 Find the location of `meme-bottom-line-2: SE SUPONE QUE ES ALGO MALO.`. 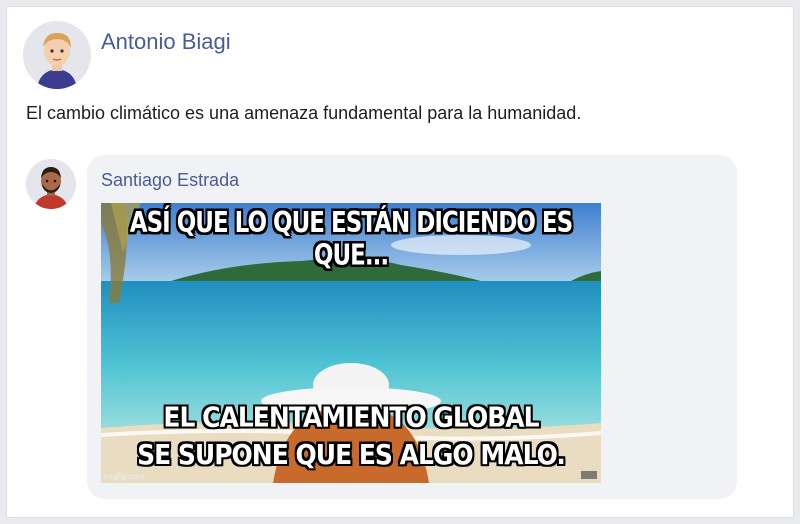

meme-bottom-line-2: SE SUPONE QUE ES ALGO MALO. is located at coordinates (351, 454).